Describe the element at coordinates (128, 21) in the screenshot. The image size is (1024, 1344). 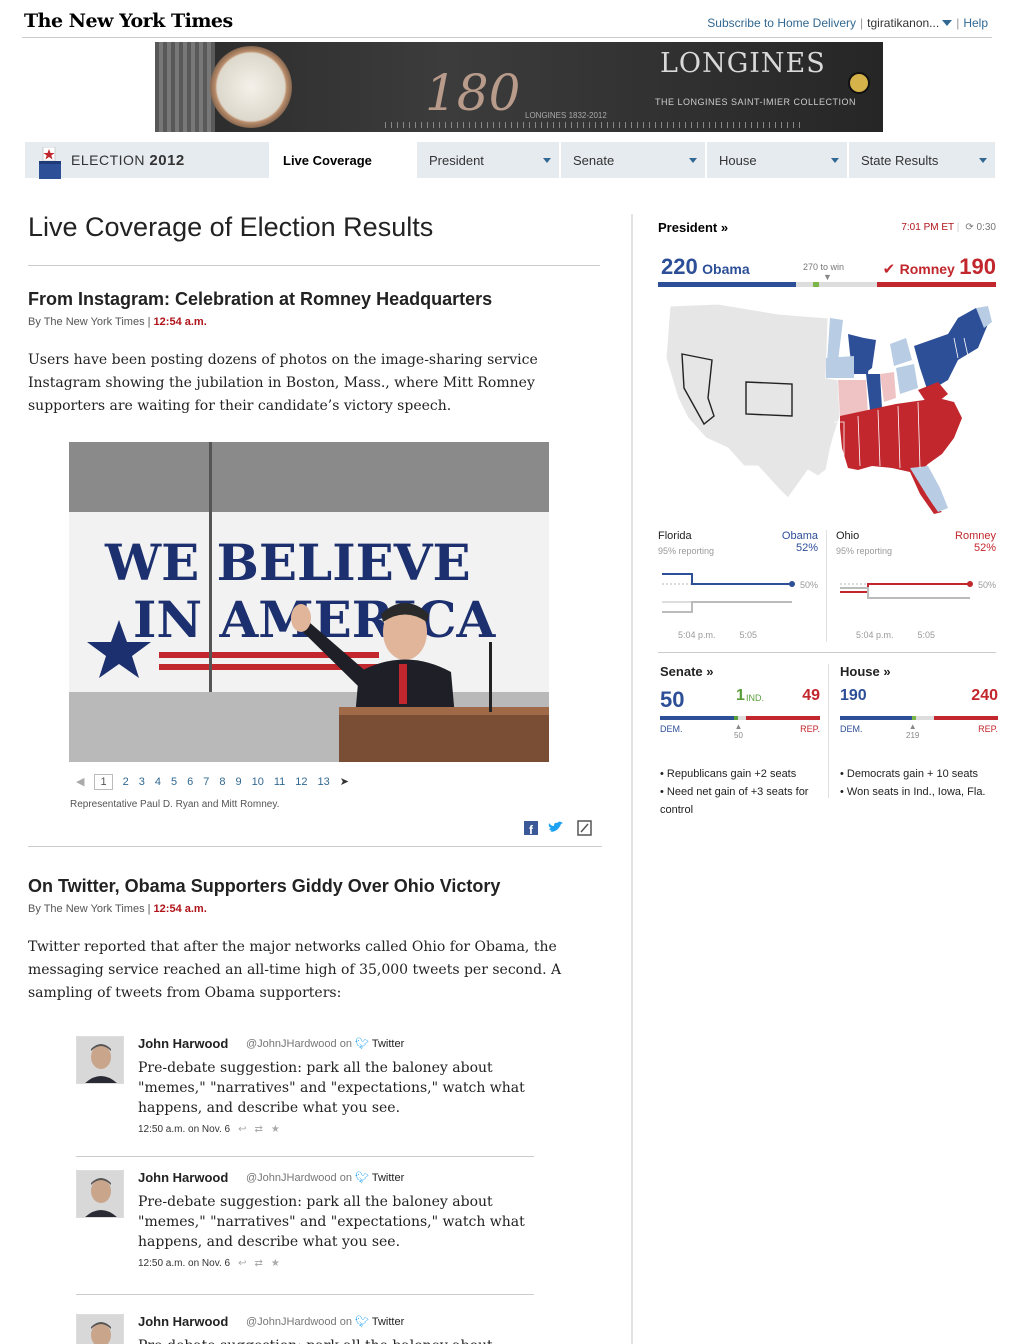
I see `nyt-logo: The New York Times` at that location.